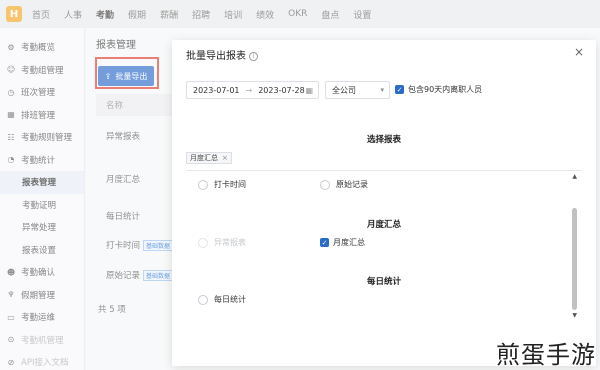 This screenshot has height=370, width=600. What do you see at coordinates (344, 90) in the screenshot?
I see `company-select-value: 全公司` at bounding box center [344, 90].